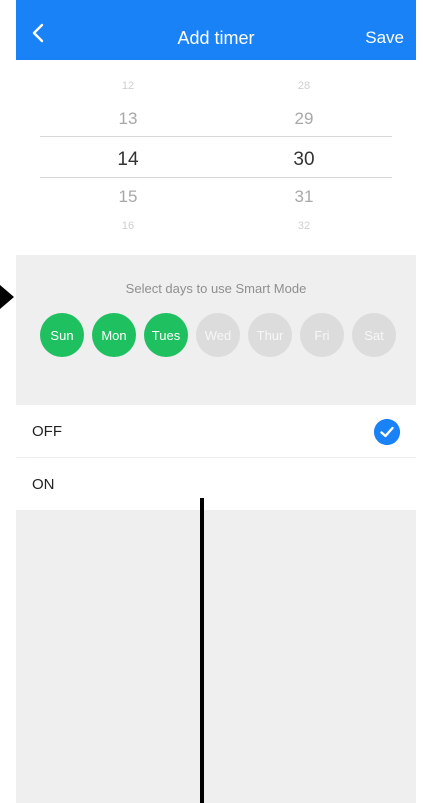 The width and height of the screenshot is (423, 803). I want to click on minute-option: 31, so click(304, 197).